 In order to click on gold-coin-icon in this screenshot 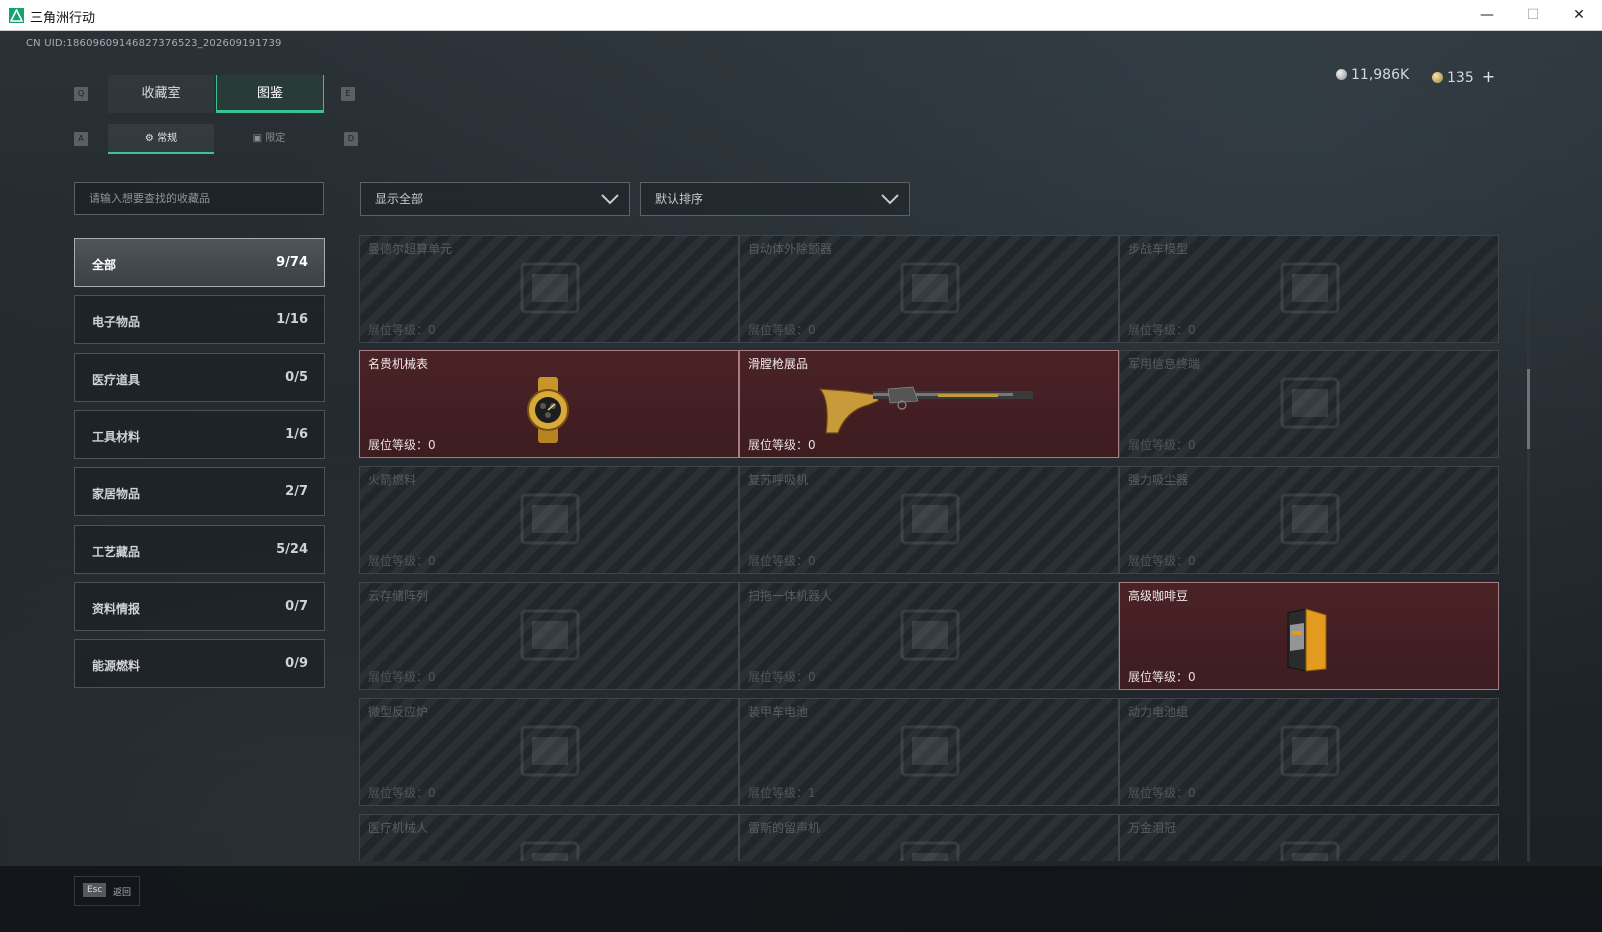, I will do `click(1437, 77)`.